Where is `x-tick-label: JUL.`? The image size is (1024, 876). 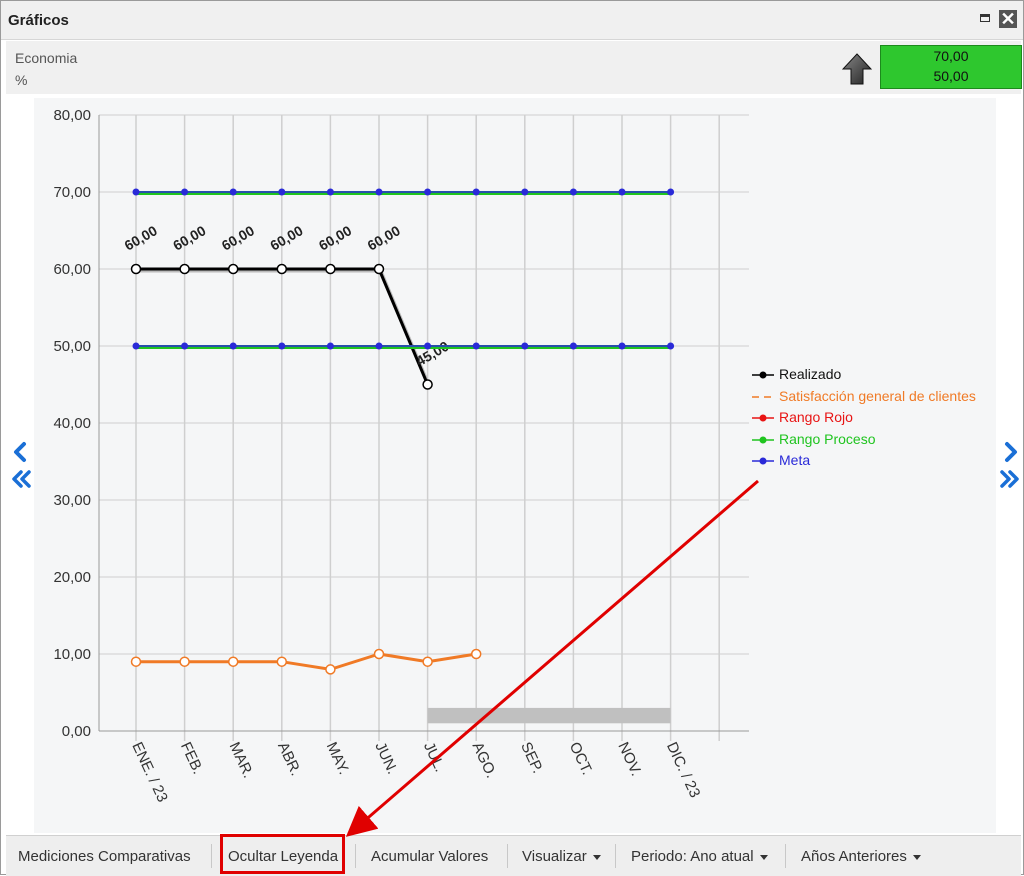 x-tick-label: JUL. is located at coordinates (434, 757).